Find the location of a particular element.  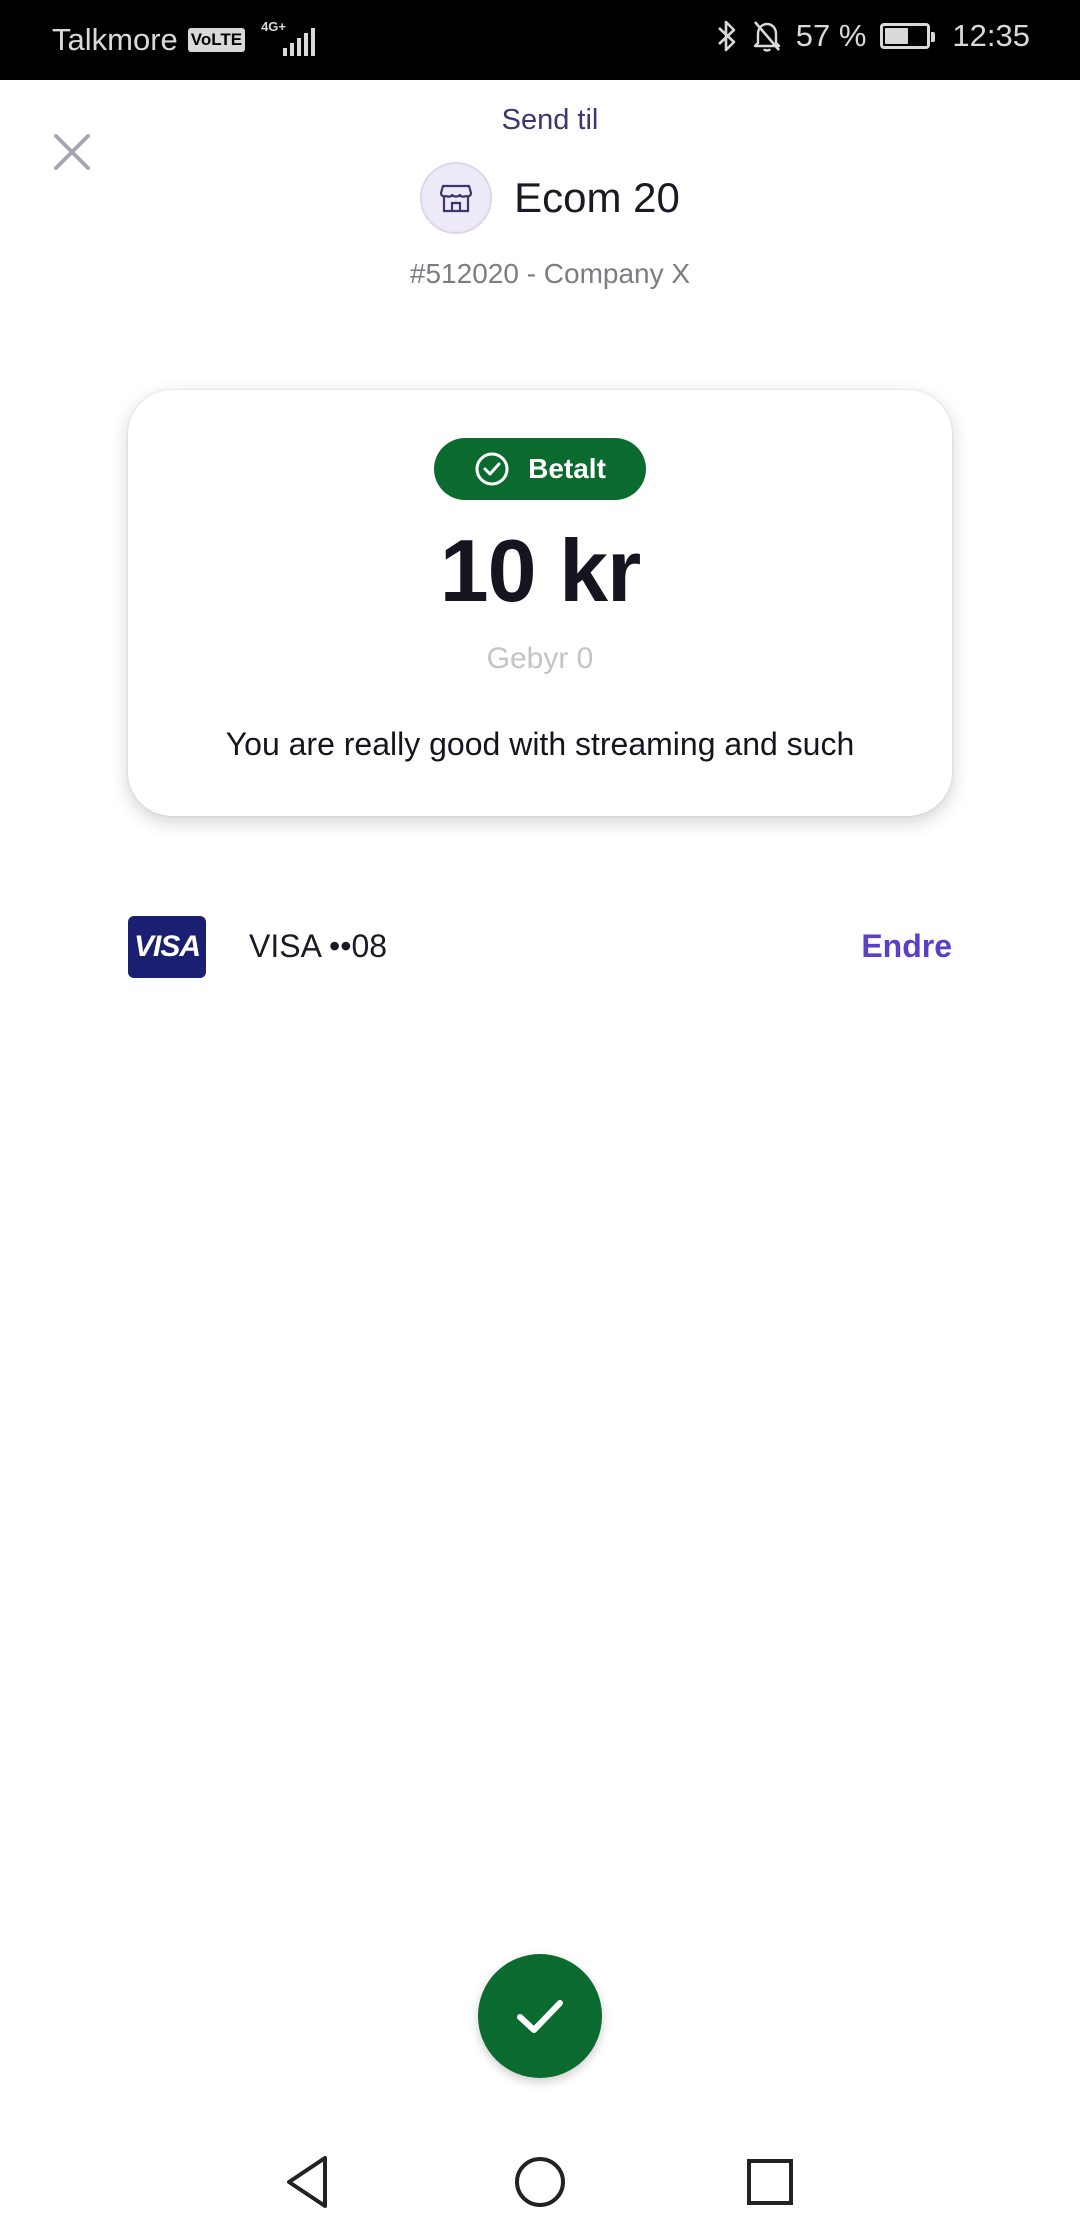

back-icon is located at coordinates (307, 2182).